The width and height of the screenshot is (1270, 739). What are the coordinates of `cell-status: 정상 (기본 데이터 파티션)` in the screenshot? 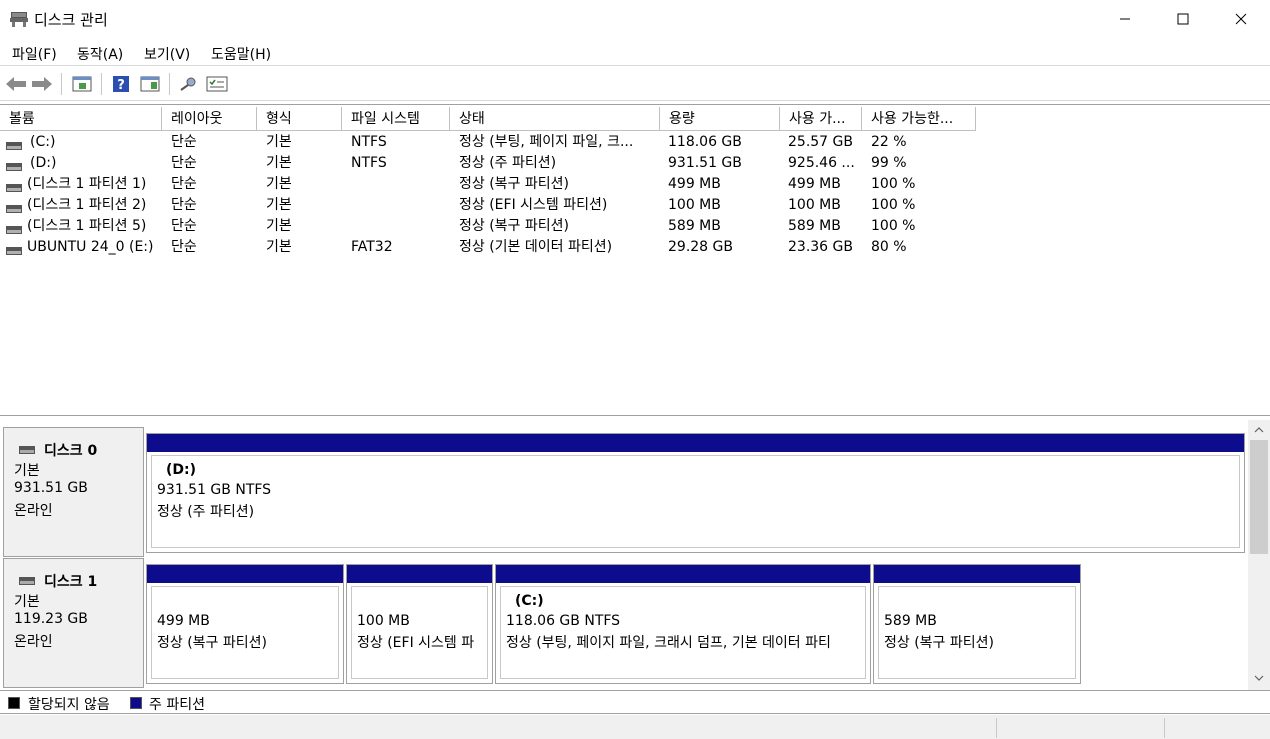 It's located at (536, 247).